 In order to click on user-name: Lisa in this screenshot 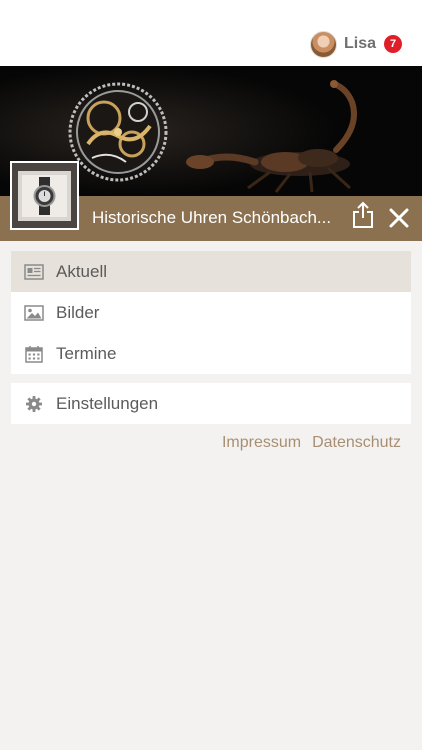, I will do `click(360, 44)`.